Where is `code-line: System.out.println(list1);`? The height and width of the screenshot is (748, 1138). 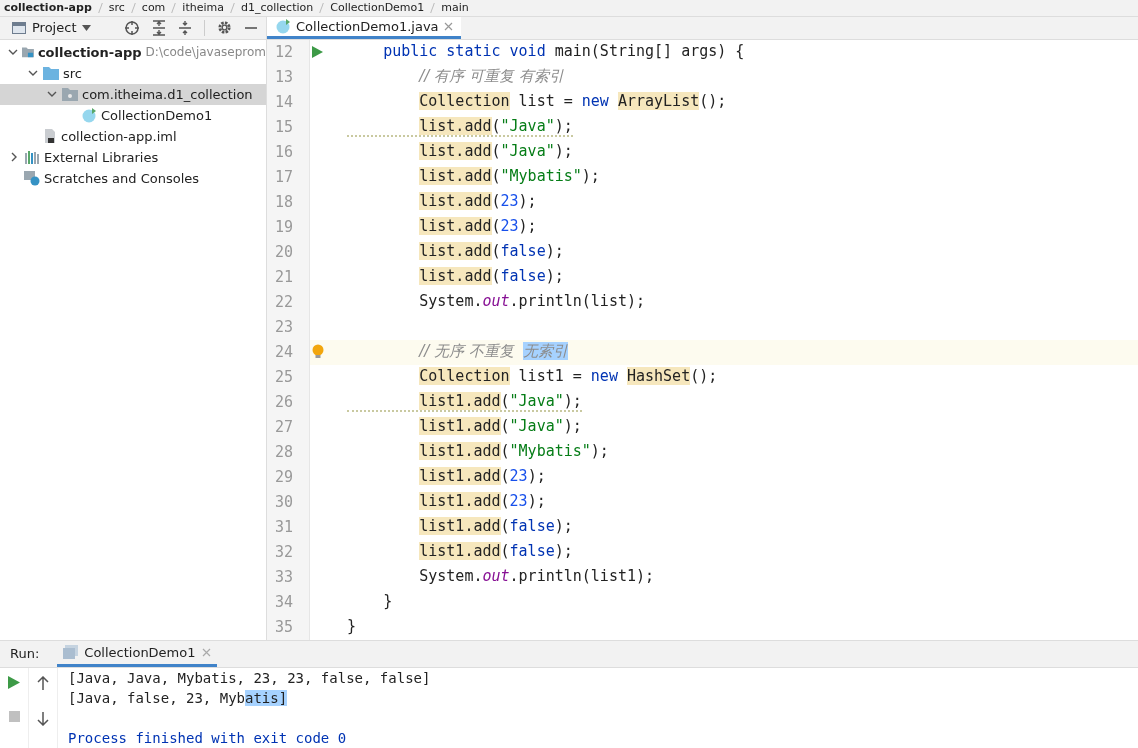
code-line: System.out.println(list1); is located at coordinates (536, 577).